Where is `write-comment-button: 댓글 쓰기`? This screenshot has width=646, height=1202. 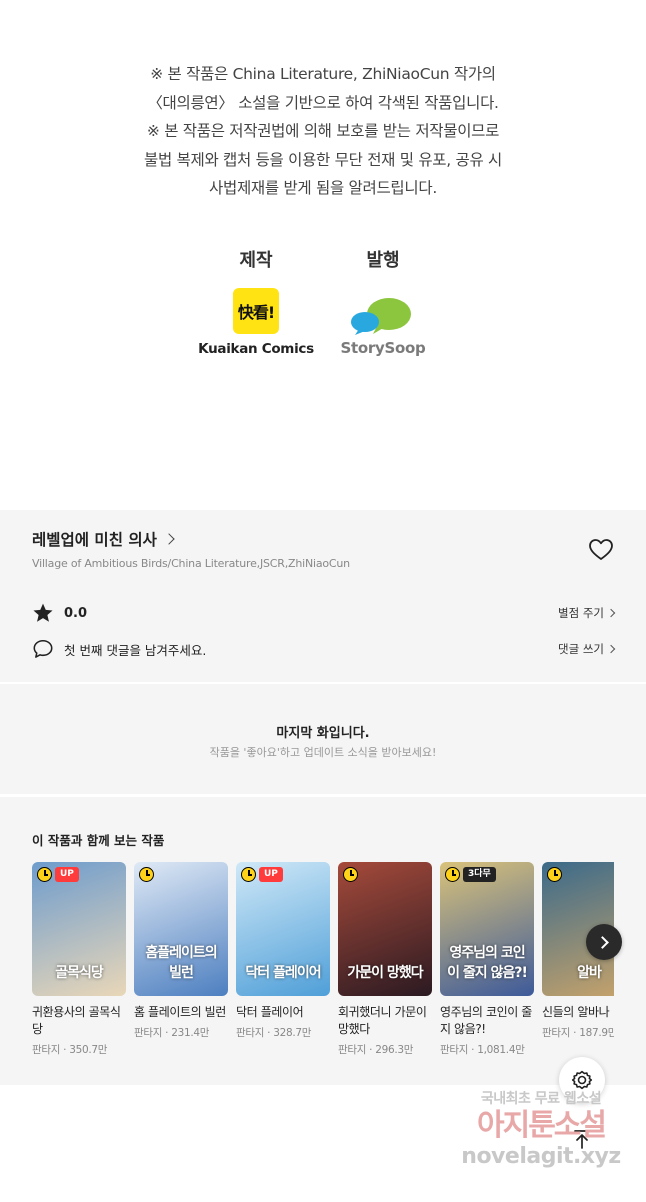 write-comment-button: 댓글 쓰기 is located at coordinates (587, 649).